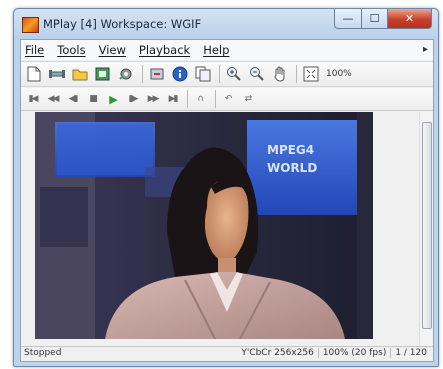  What do you see at coordinates (280, 74) in the screenshot?
I see `pan-icon` at bounding box center [280, 74].